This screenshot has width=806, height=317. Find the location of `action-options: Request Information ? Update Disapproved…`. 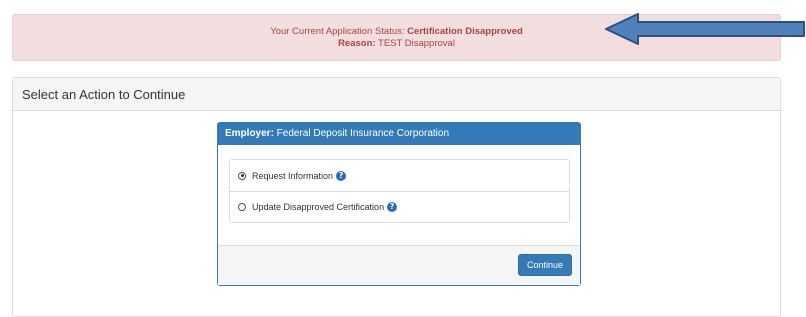

action-options: Request Information ? Update Disapproved… is located at coordinates (399, 191).